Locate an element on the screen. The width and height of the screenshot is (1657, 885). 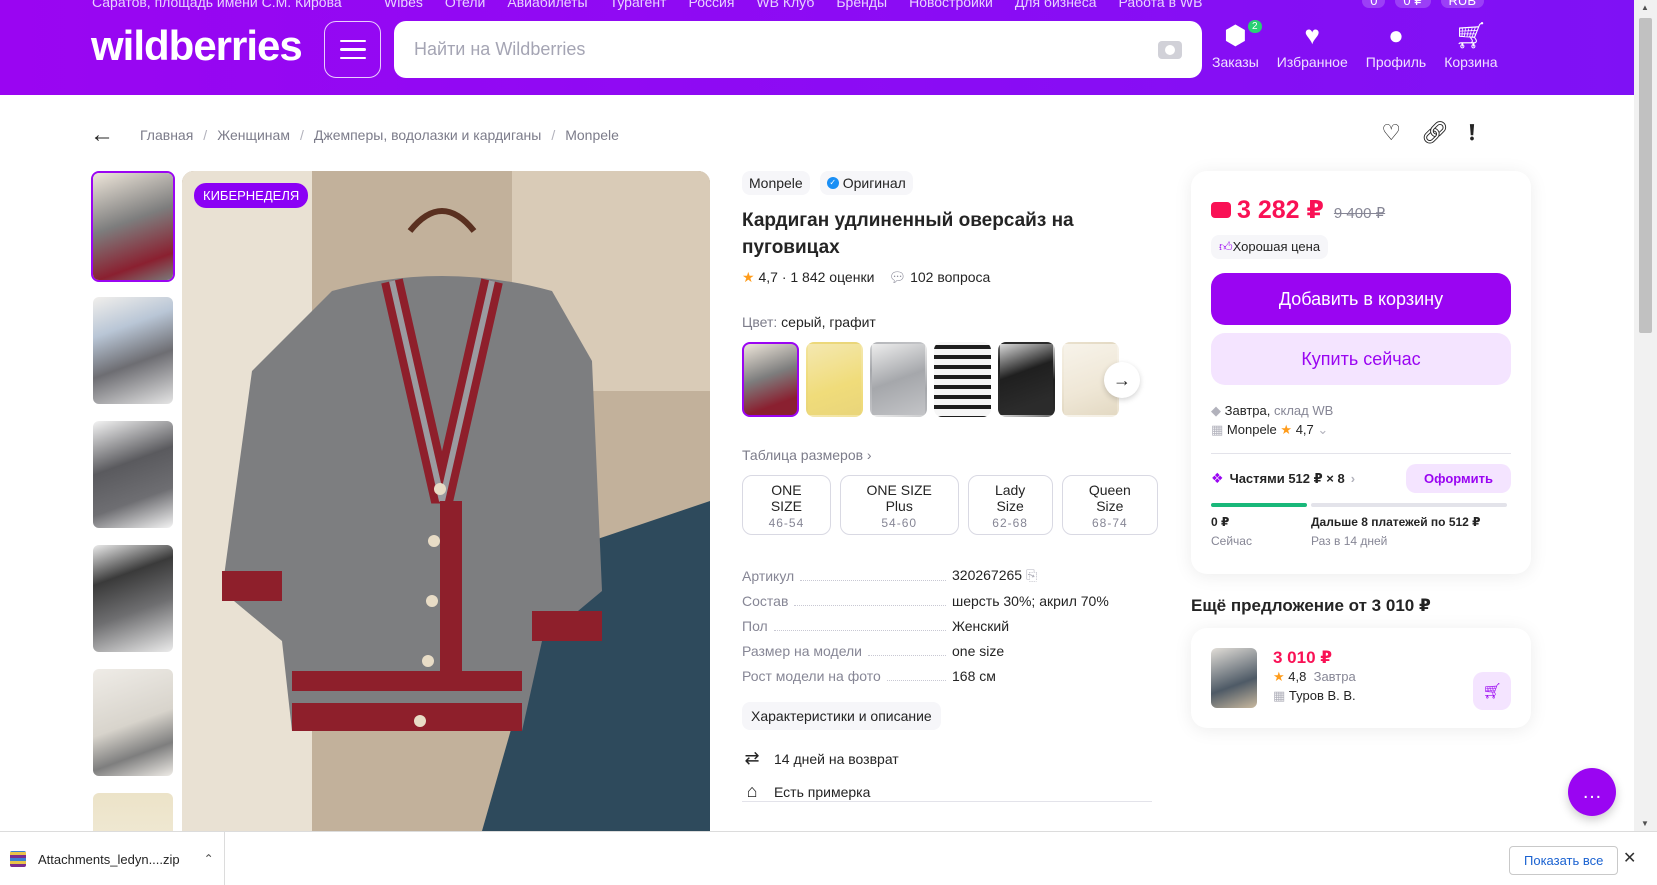
download-item: Attachments_ledyn....zip ⌃ is located at coordinates (112, 858).